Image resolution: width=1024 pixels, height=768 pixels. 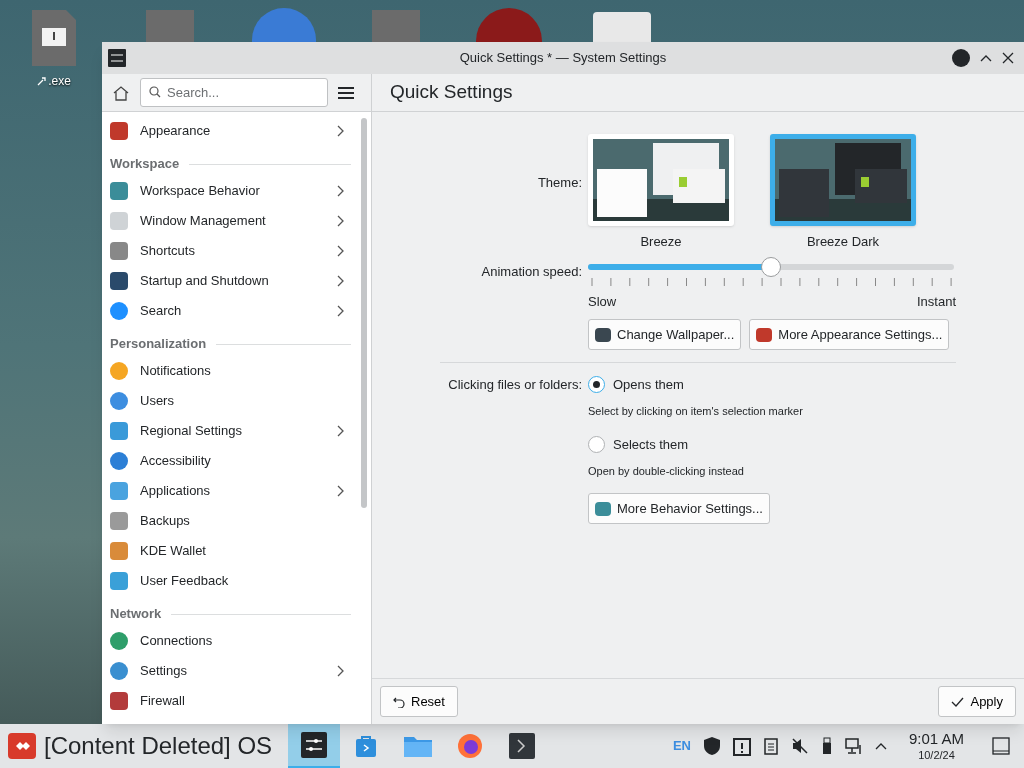 What do you see at coordinates (364, 313) in the screenshot?
I see `scrollbar-thumb` at bounding box center [364, 313].